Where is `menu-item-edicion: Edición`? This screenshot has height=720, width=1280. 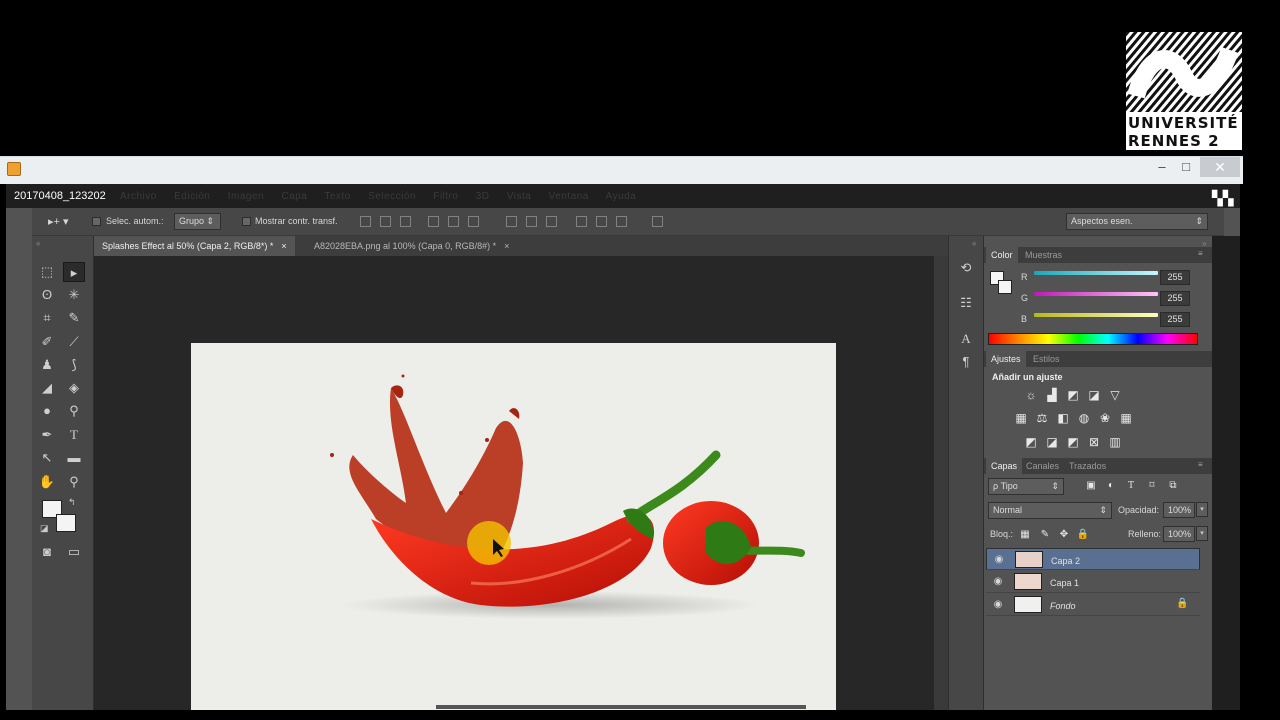 menu-item-edicion: Edición is located at coordinates (192, 196).